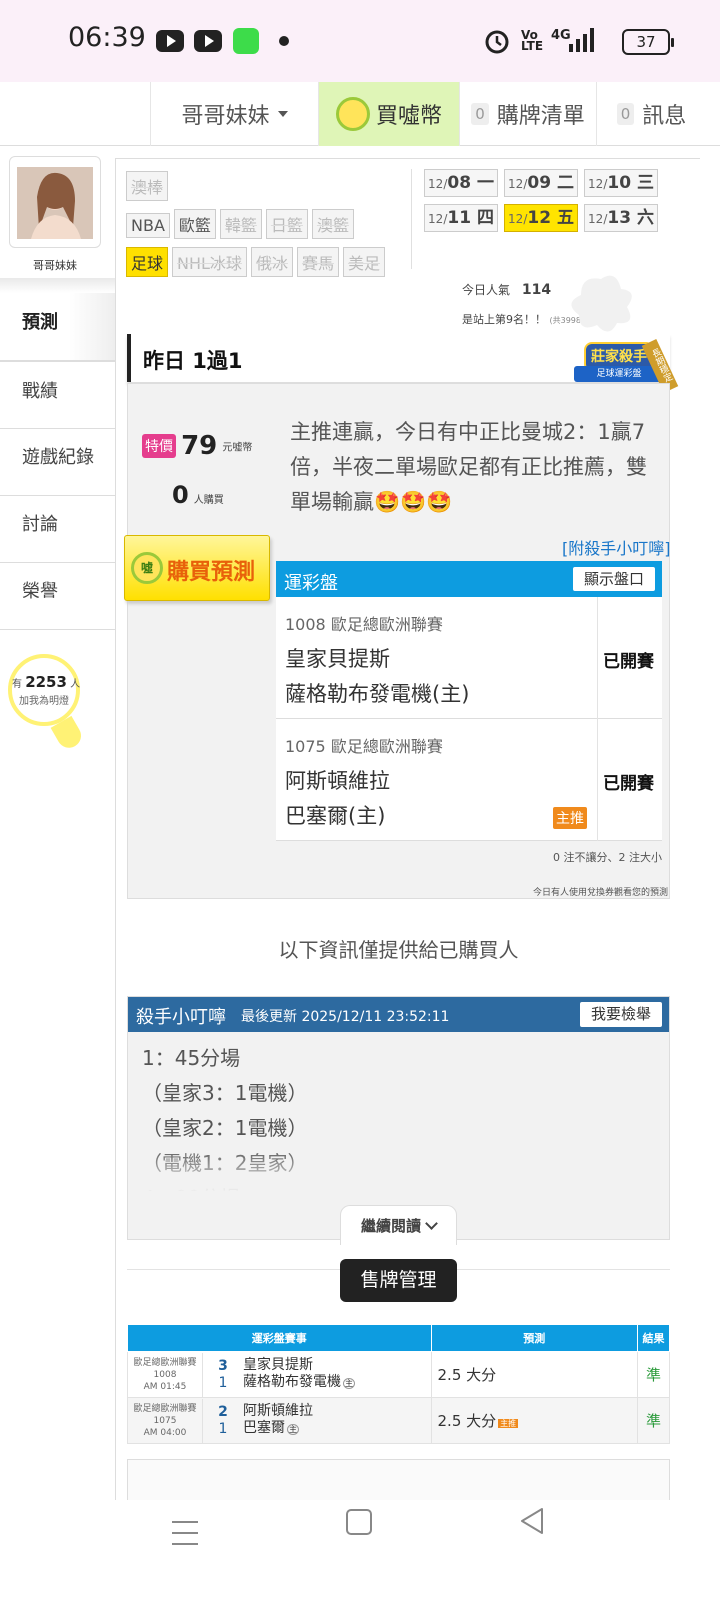  I want to click on date-day: 11, so click(459, 218).